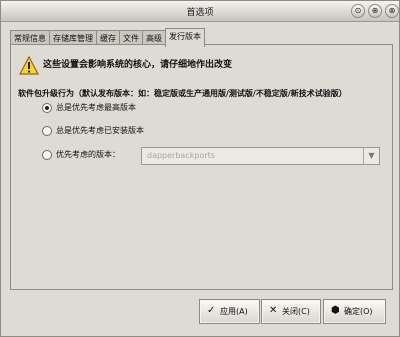 This screenshot has width=400, height=337. What do you see at coordinates (185, 37) in the screenshot?
I see `tab-distribution: 发行版本` at bounding box center [185, 37].